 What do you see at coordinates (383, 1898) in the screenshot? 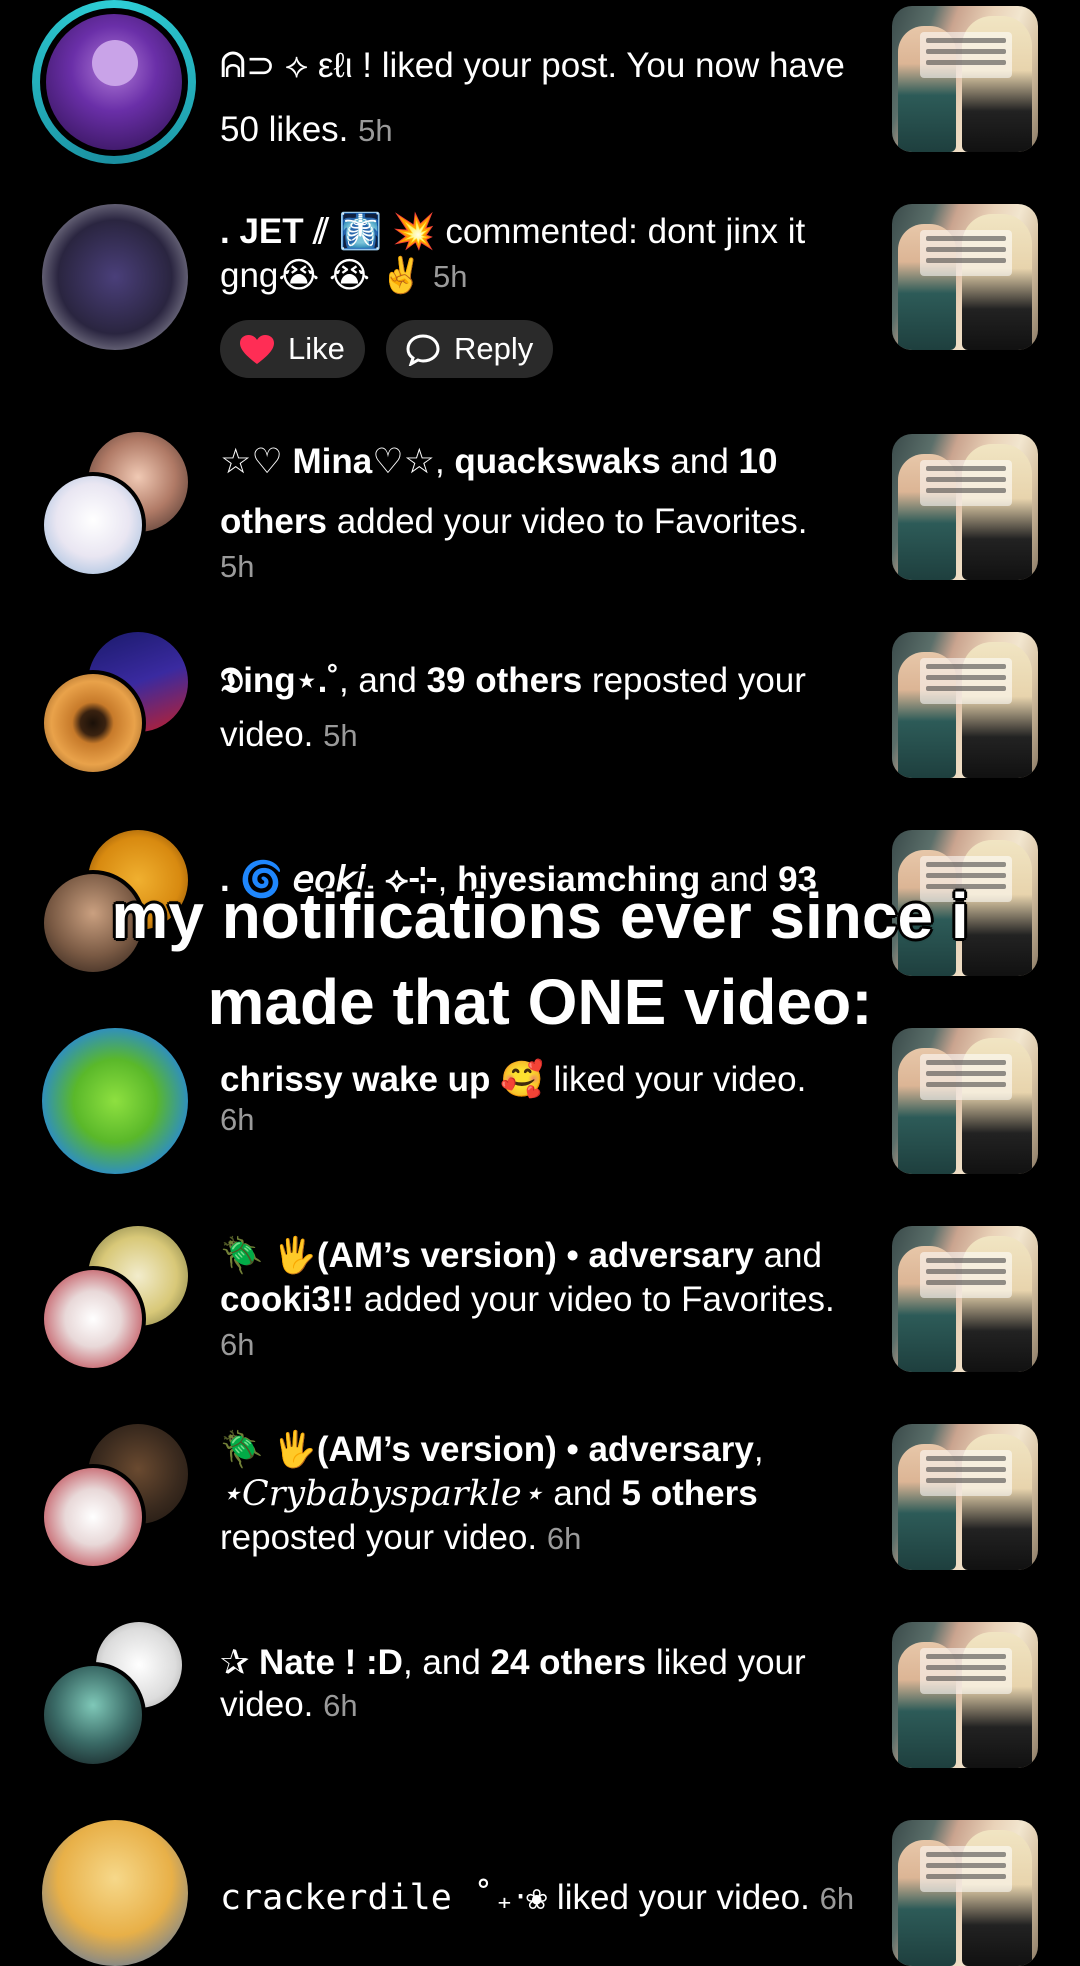
I see `username: crackerdile ˚₊‧❀` at bounding box center [383, 1898].